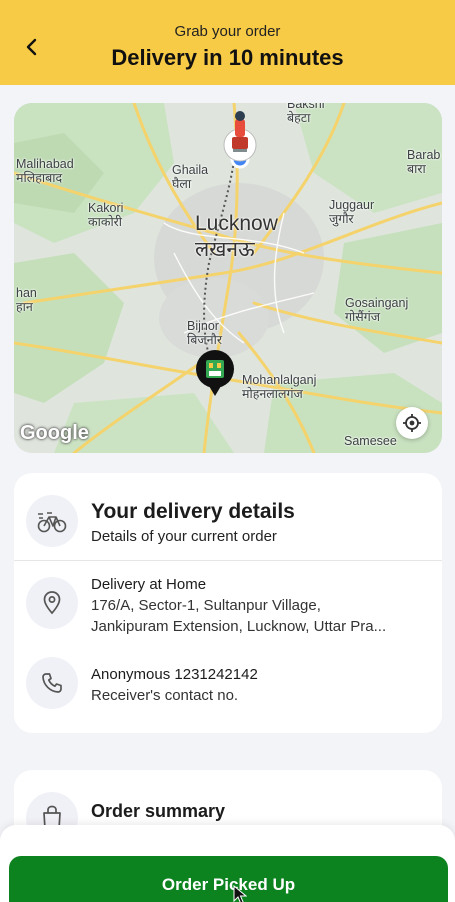  What do you see at coordinates (279, 387) in the screenshot?
I see `map-label-mohanlalganj: Mohanlalganj मोहनलालगंज` at bounding box center [279, 387].